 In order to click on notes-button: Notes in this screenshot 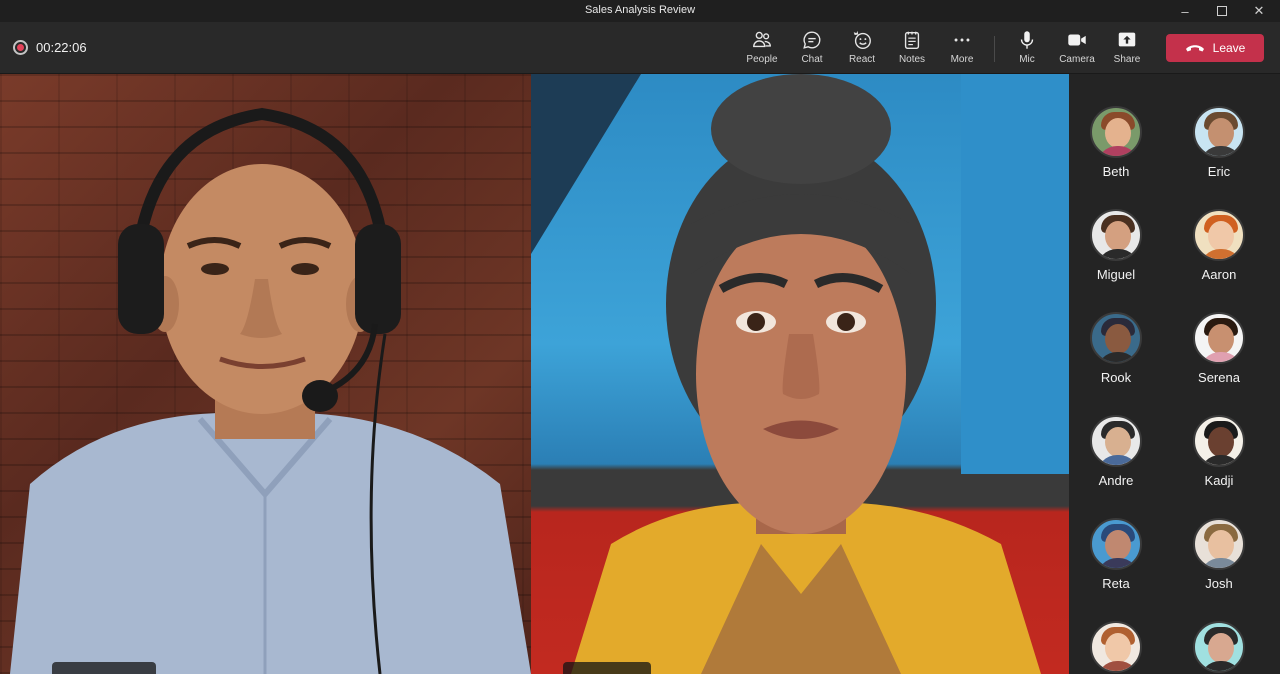, I will do `click(912, 49)`.